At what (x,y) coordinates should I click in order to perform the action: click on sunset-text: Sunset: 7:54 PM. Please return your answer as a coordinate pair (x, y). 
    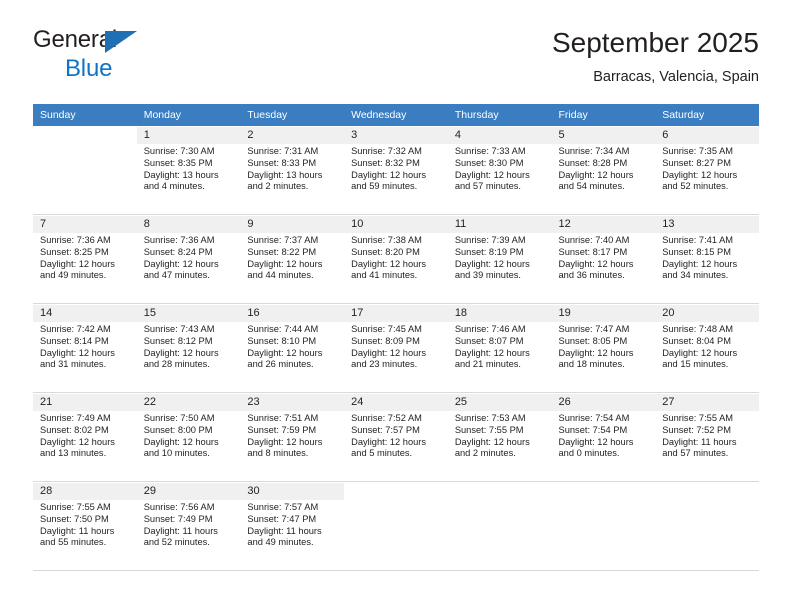
    Looking at the image, I should click on (593, 429).